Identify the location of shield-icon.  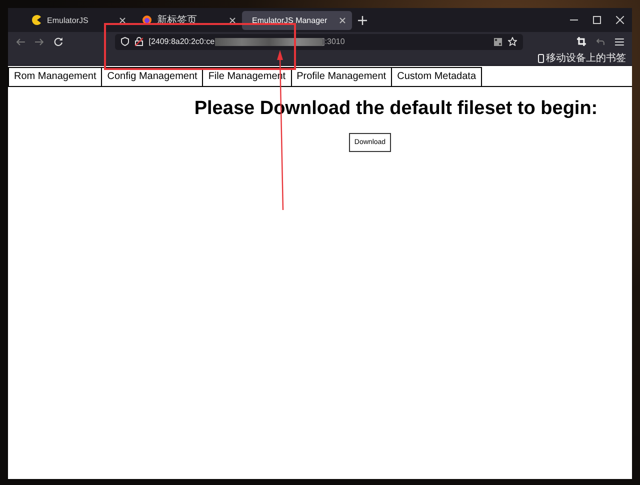
(124, 41).